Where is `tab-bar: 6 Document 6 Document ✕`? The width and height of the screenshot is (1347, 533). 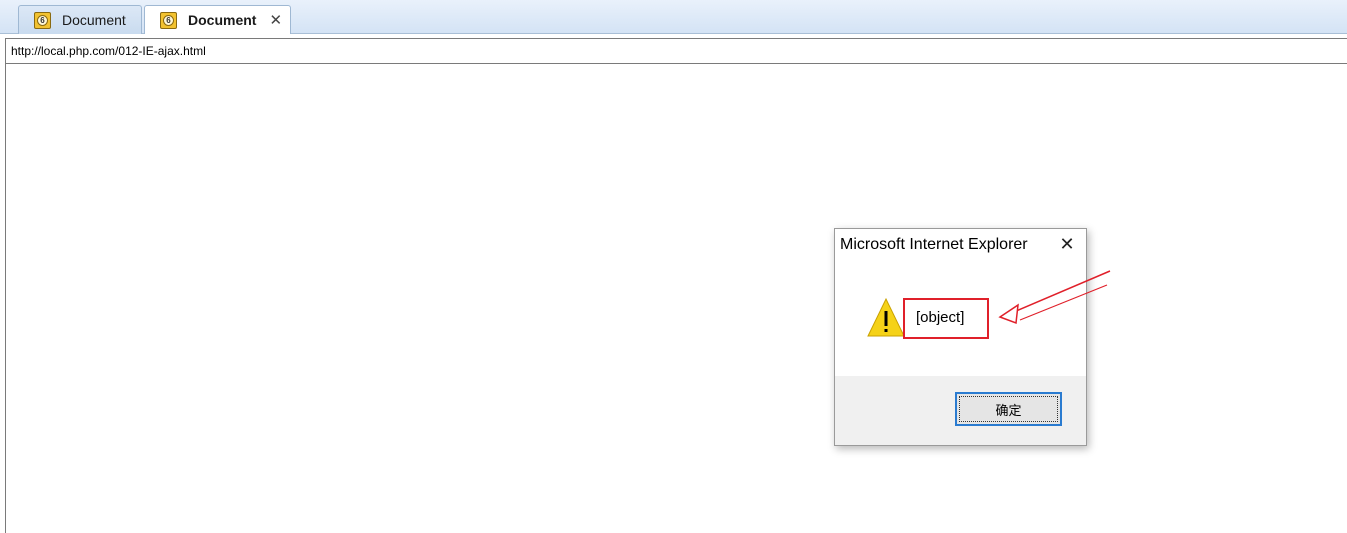
tab-bar: 6 Document 6 Document ✕ is located at coordinates (673, 17).